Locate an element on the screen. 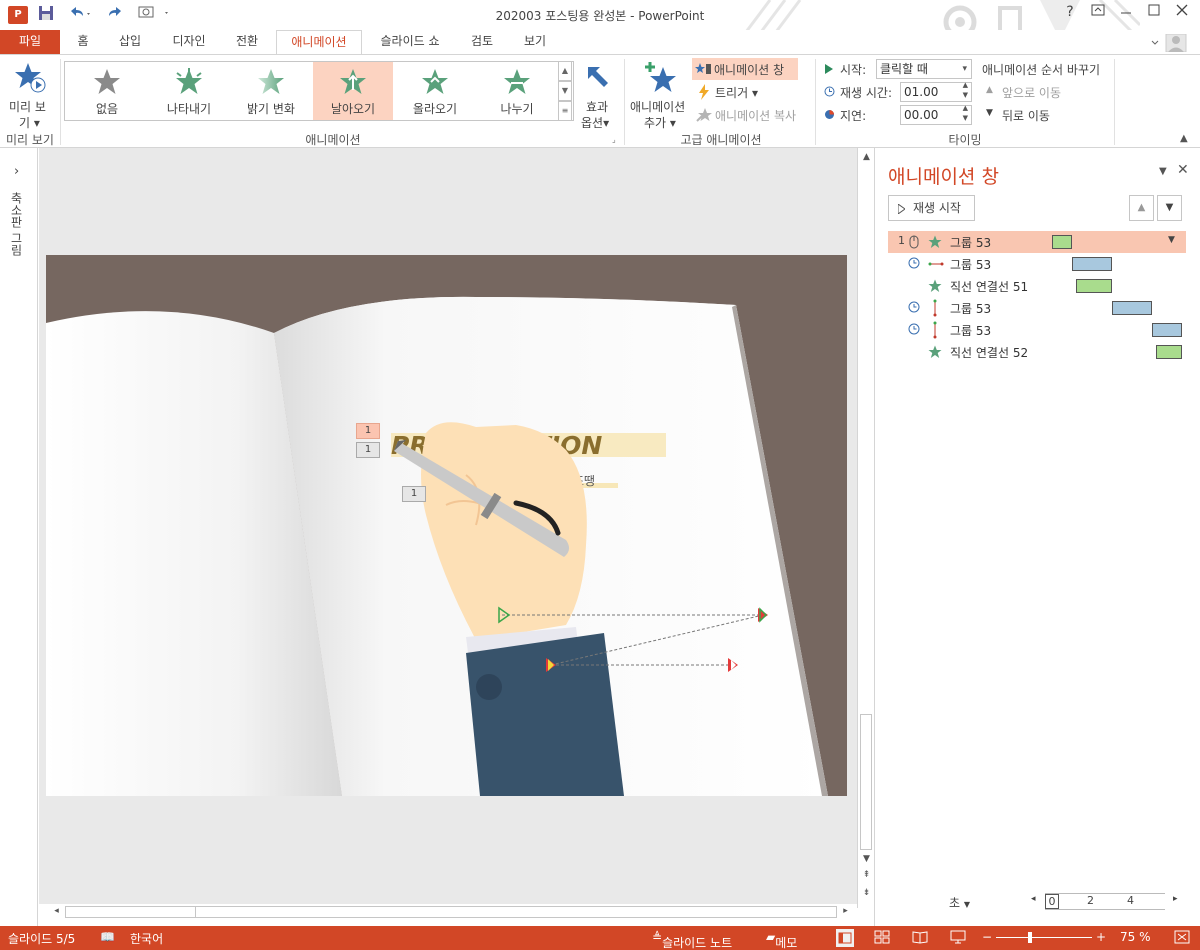 This screenshot has width=1200, height=950. move-up-button: ▲ is located at coordinates (1141, 208).